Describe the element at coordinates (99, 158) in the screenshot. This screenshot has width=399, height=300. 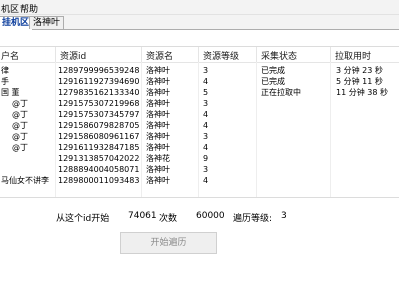
I see `cell-resource-id: 129131385704202240` at that location.